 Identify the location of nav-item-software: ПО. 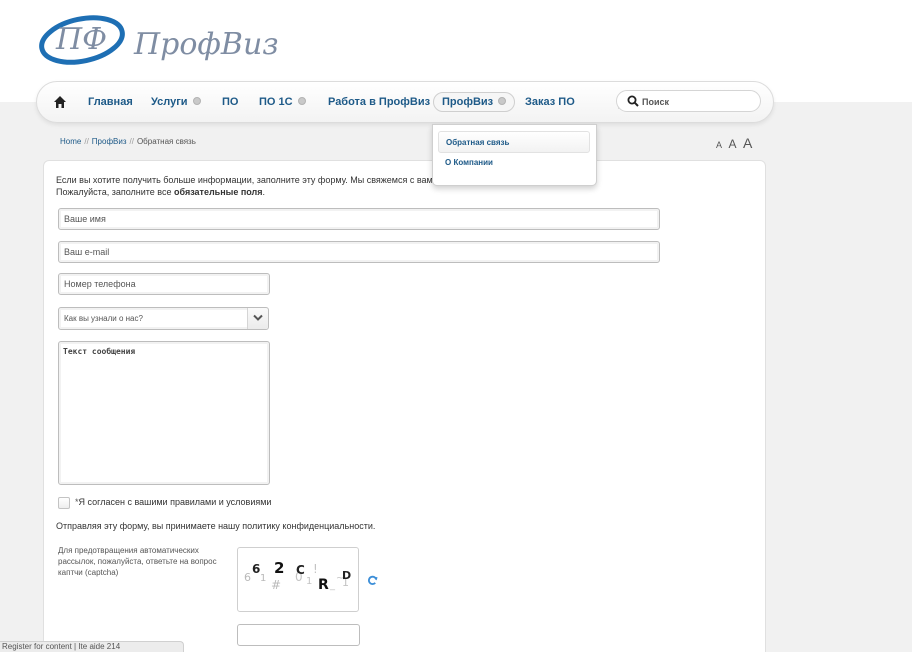
(230, 102).